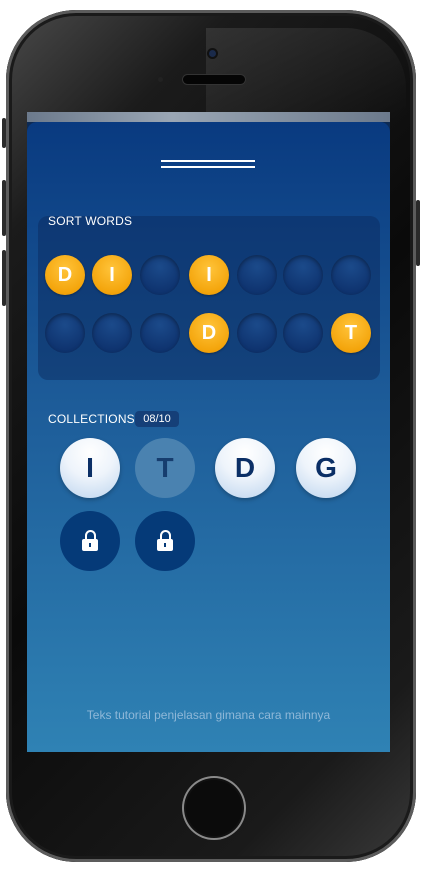 The image size is (422, 874). What do you see at coordinates (157, 419) in the screenshot?
I see `collections-count-badge: 08/10` at bounding box center [157, 419].